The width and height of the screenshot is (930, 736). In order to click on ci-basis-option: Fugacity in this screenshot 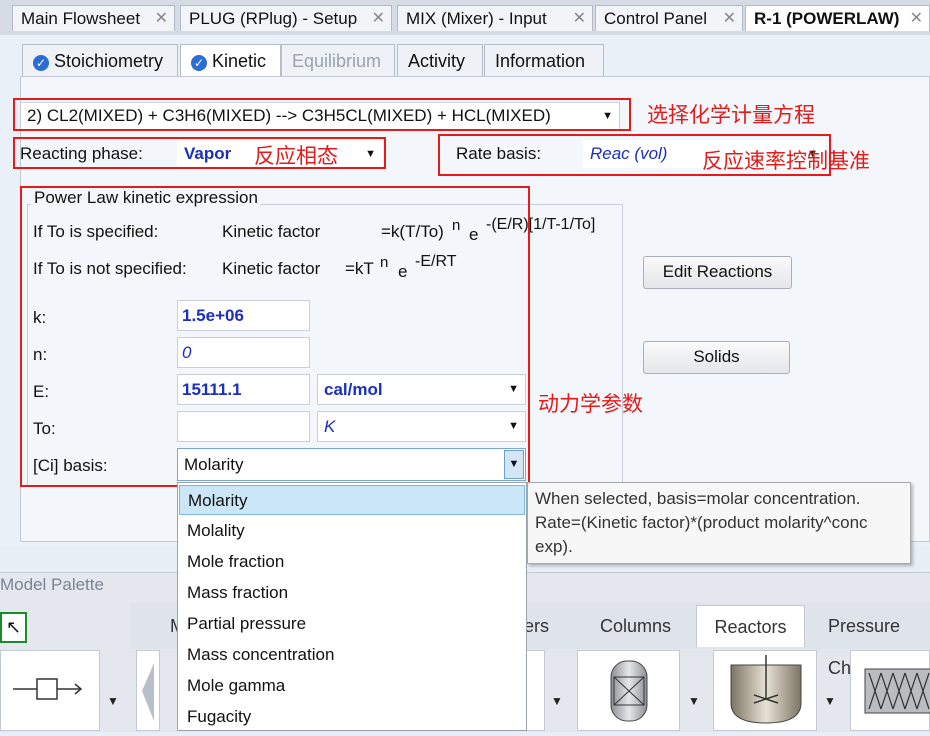, I will do `click(352, 717)`.